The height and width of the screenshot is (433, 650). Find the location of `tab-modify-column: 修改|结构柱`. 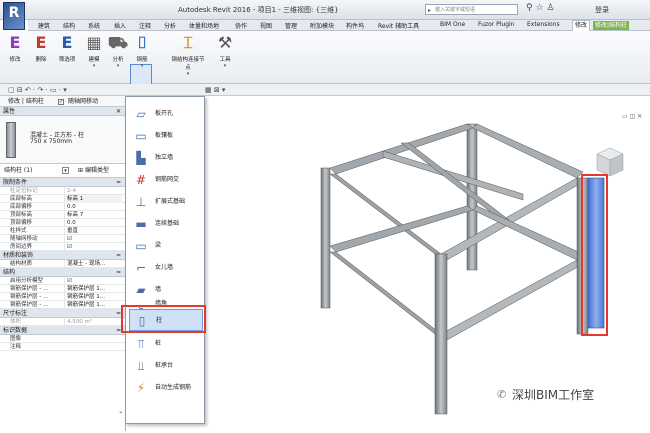

tab-modify-column: 修改|结构柱 is located at coordinates (611, 25).